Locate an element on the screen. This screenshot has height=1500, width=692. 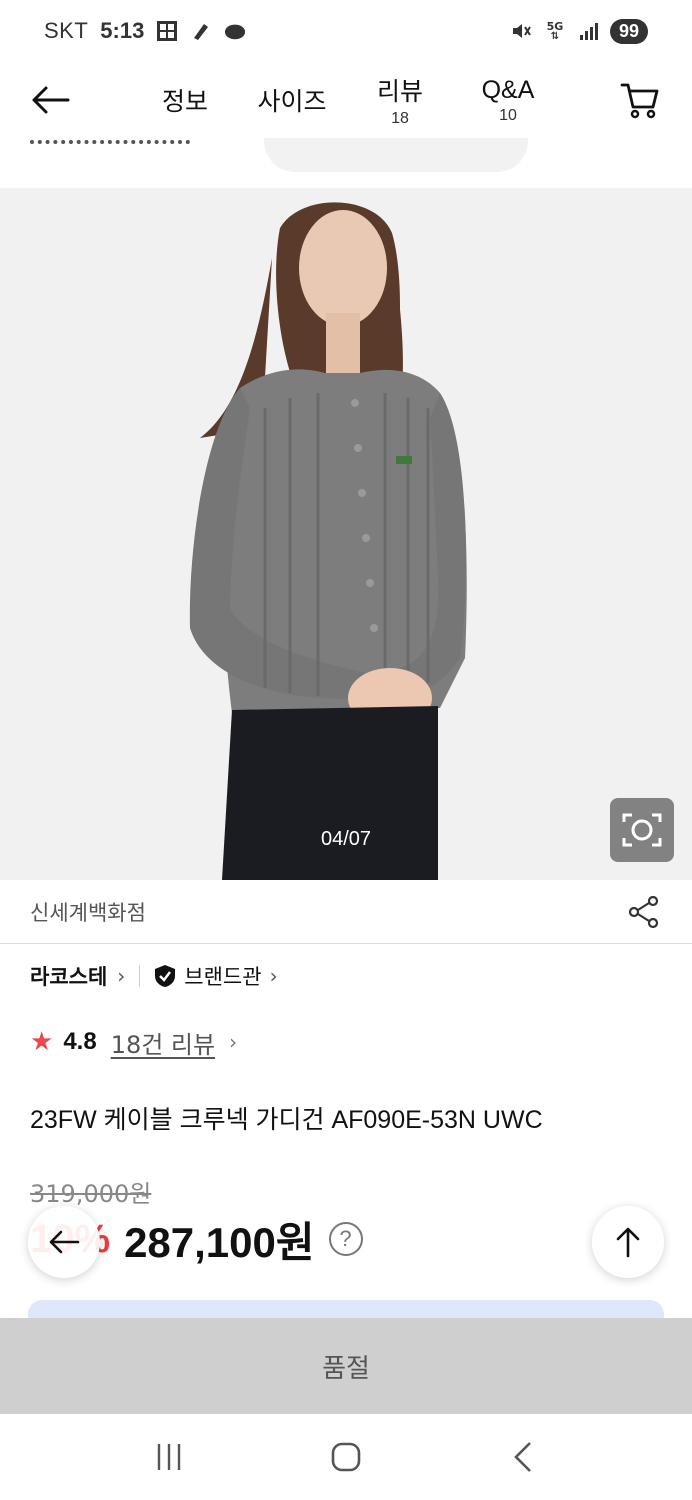
system-navigation-bar is located at coordinates (346, 1457).